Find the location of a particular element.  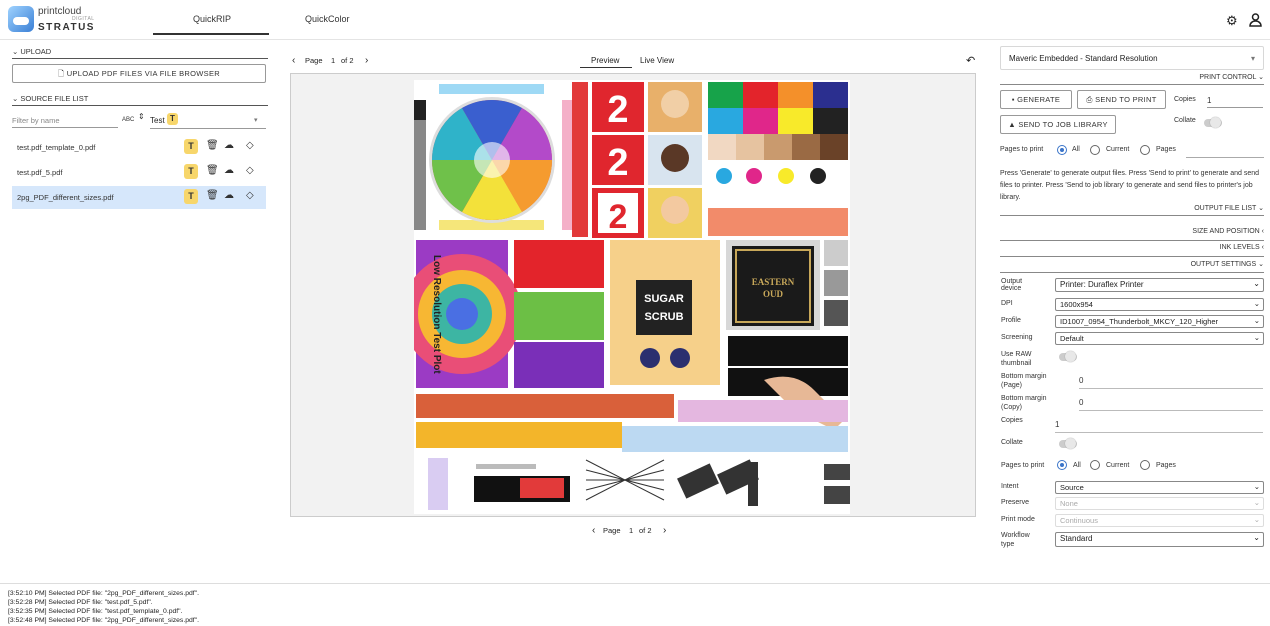

source-file-list-header: ⌄ SOURCE FILE LIST is located at coordinates (140, 100).